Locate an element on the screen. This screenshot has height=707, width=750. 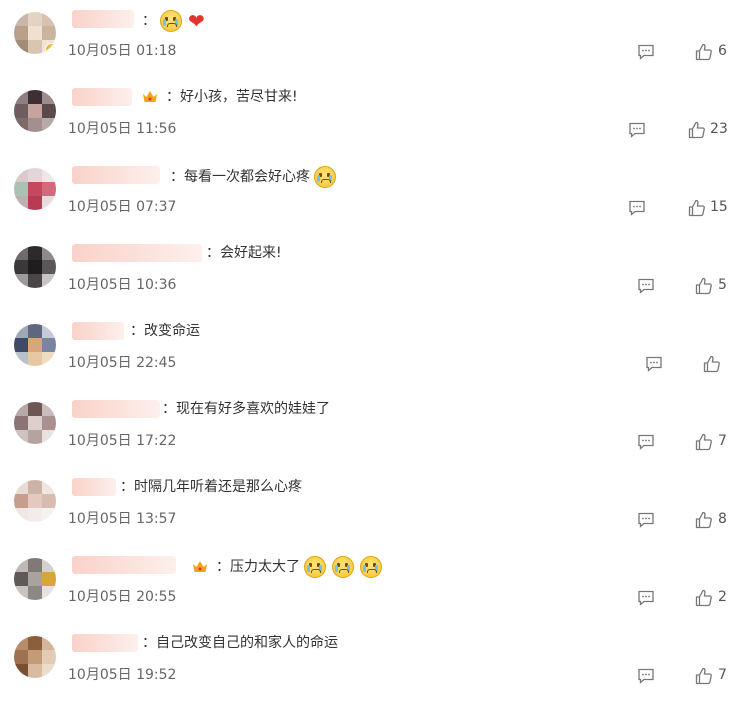
timestamp: 10月05日 01:18 is located at coordinates (122, 51).